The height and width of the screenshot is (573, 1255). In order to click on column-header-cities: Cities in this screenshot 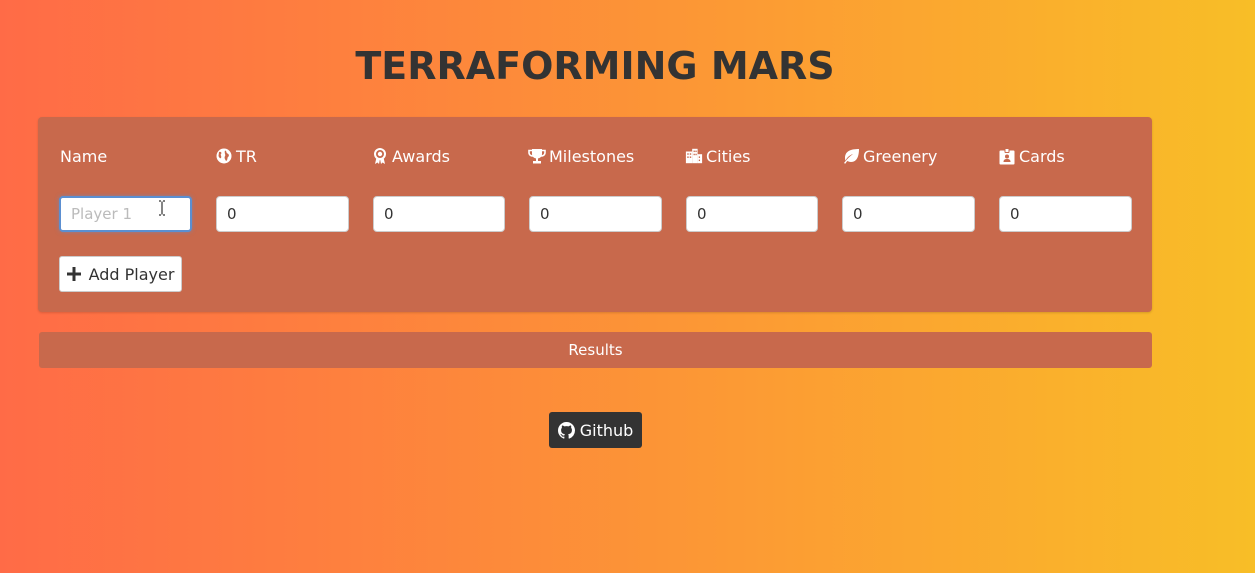, I will do `click(718, 156)`.